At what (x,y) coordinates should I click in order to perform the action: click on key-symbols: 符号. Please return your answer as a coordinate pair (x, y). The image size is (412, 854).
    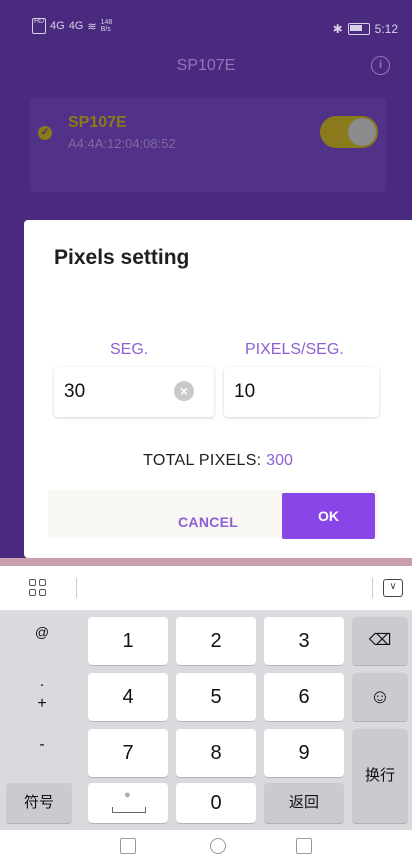
    Looking at the image, I should click on (39, 803).